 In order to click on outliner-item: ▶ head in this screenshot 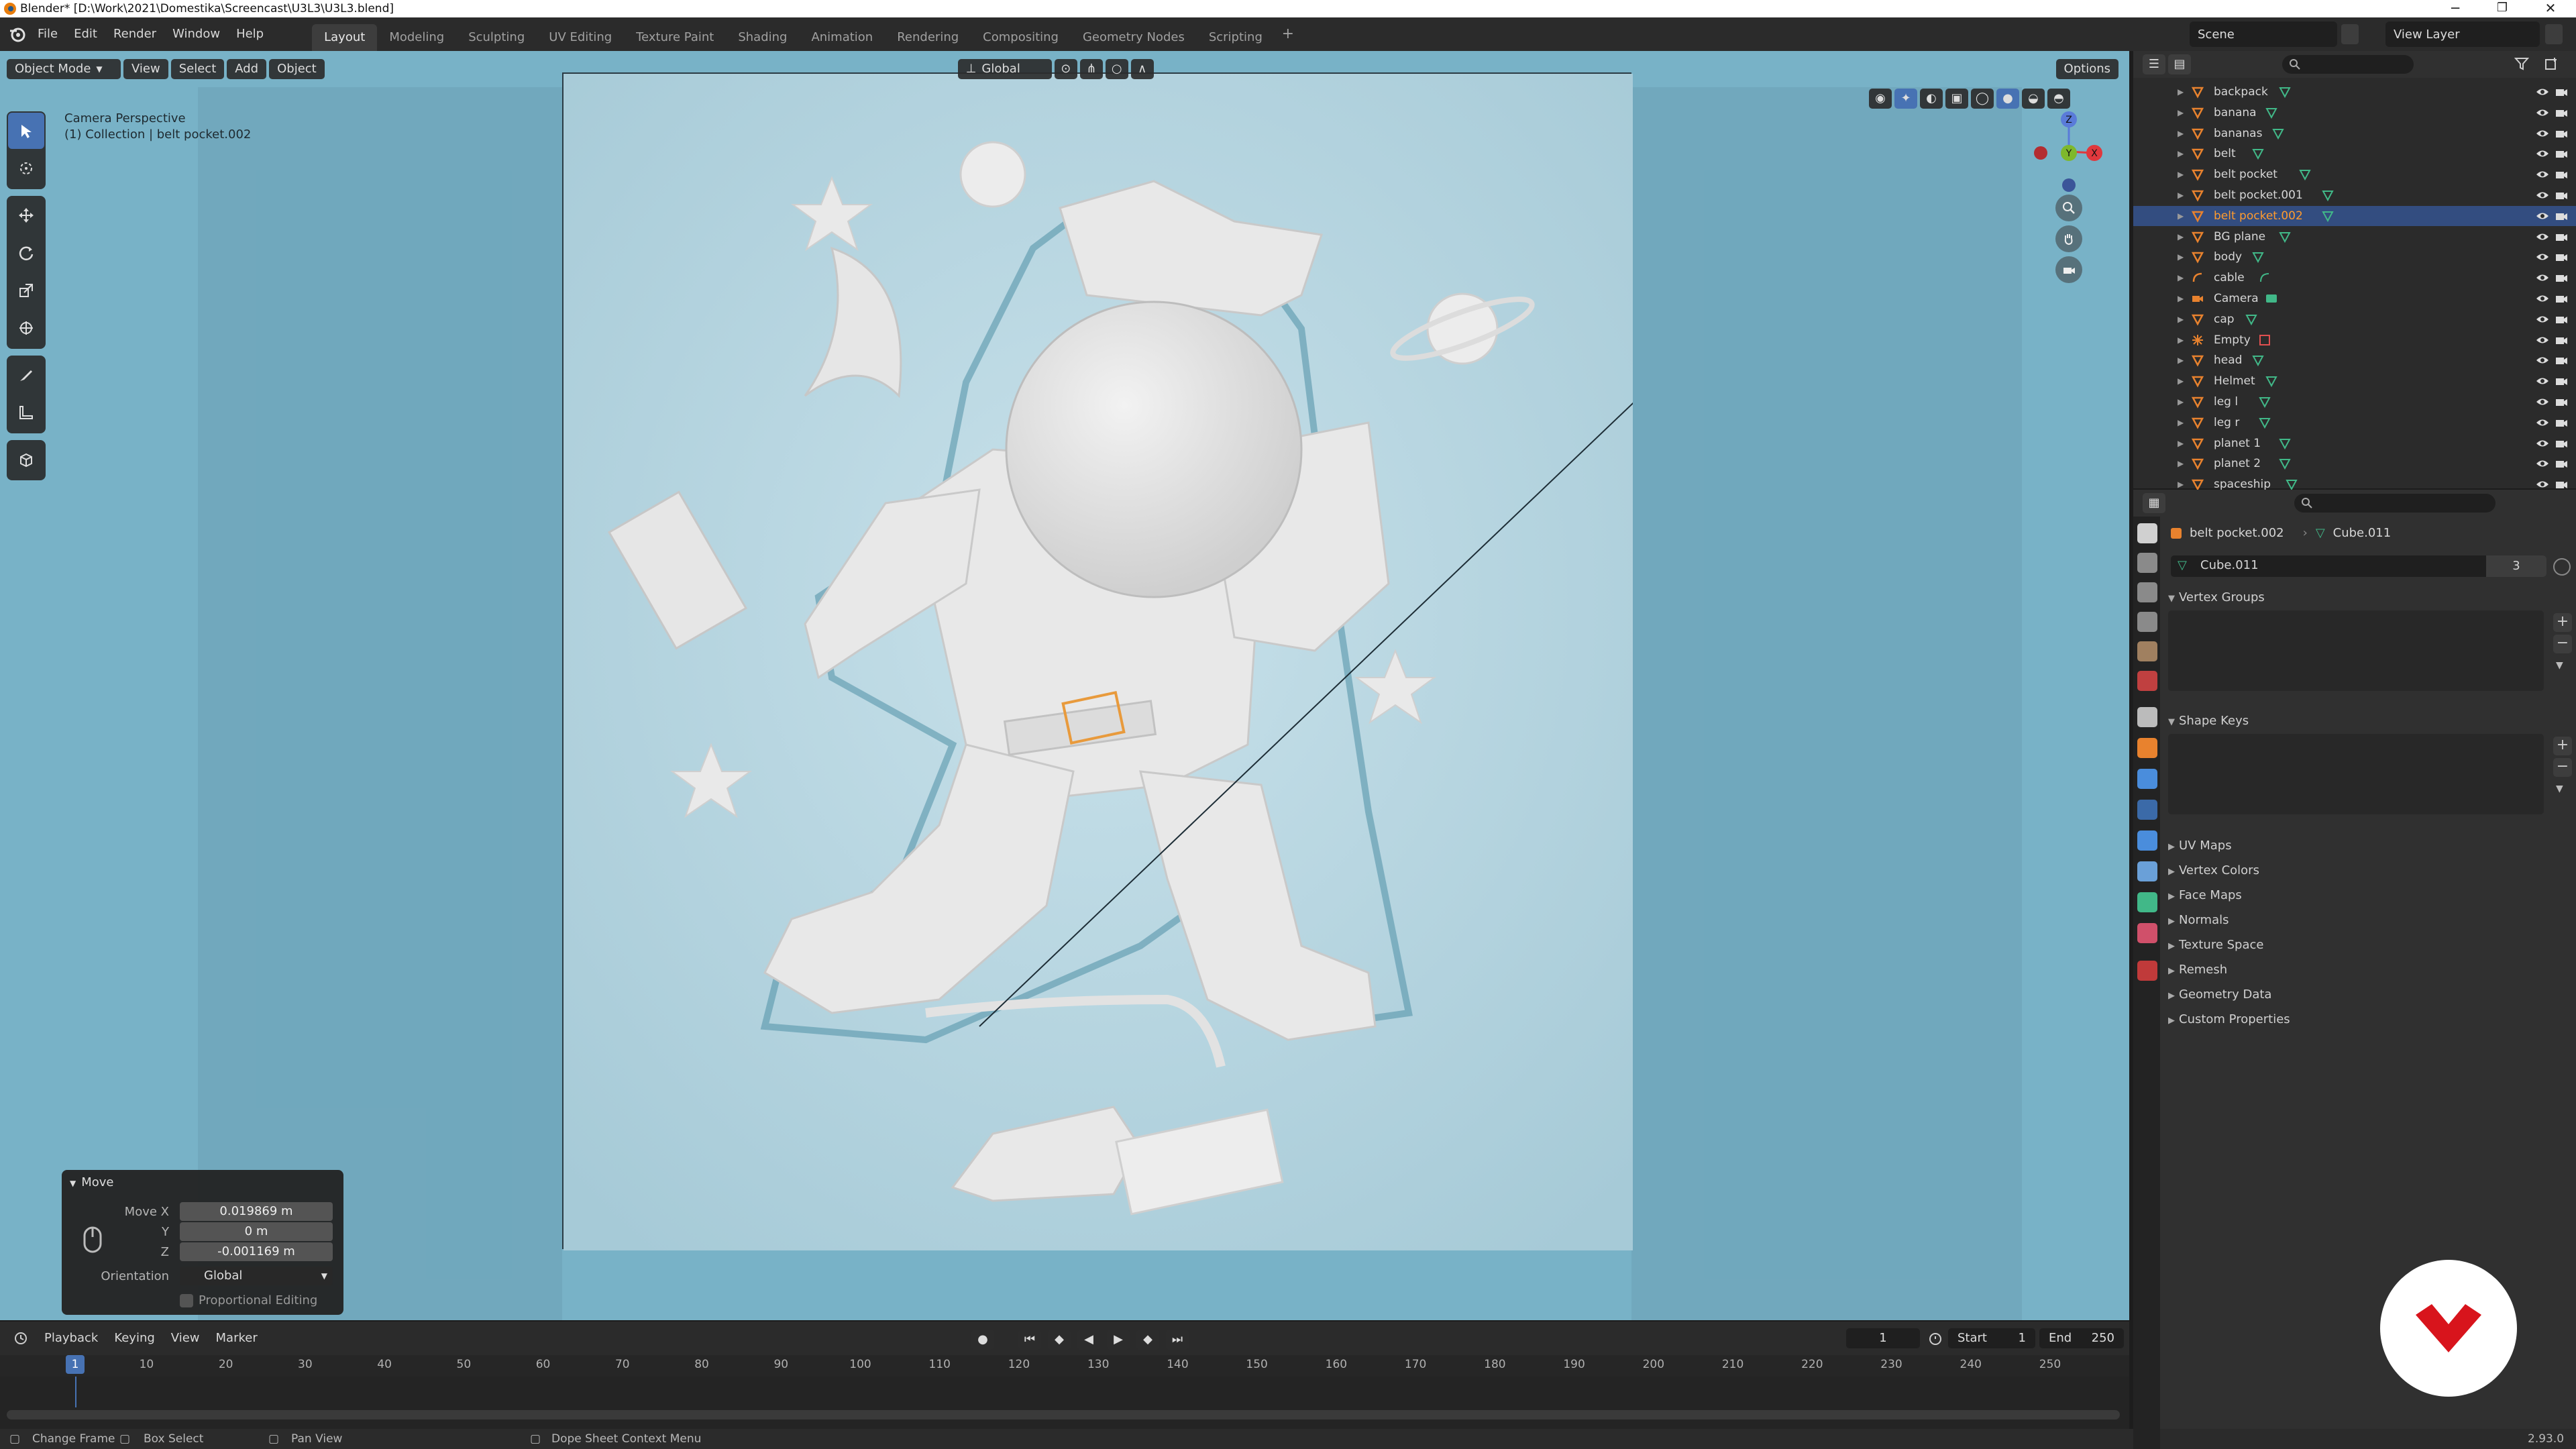, I will do `click(2354, 360)`.